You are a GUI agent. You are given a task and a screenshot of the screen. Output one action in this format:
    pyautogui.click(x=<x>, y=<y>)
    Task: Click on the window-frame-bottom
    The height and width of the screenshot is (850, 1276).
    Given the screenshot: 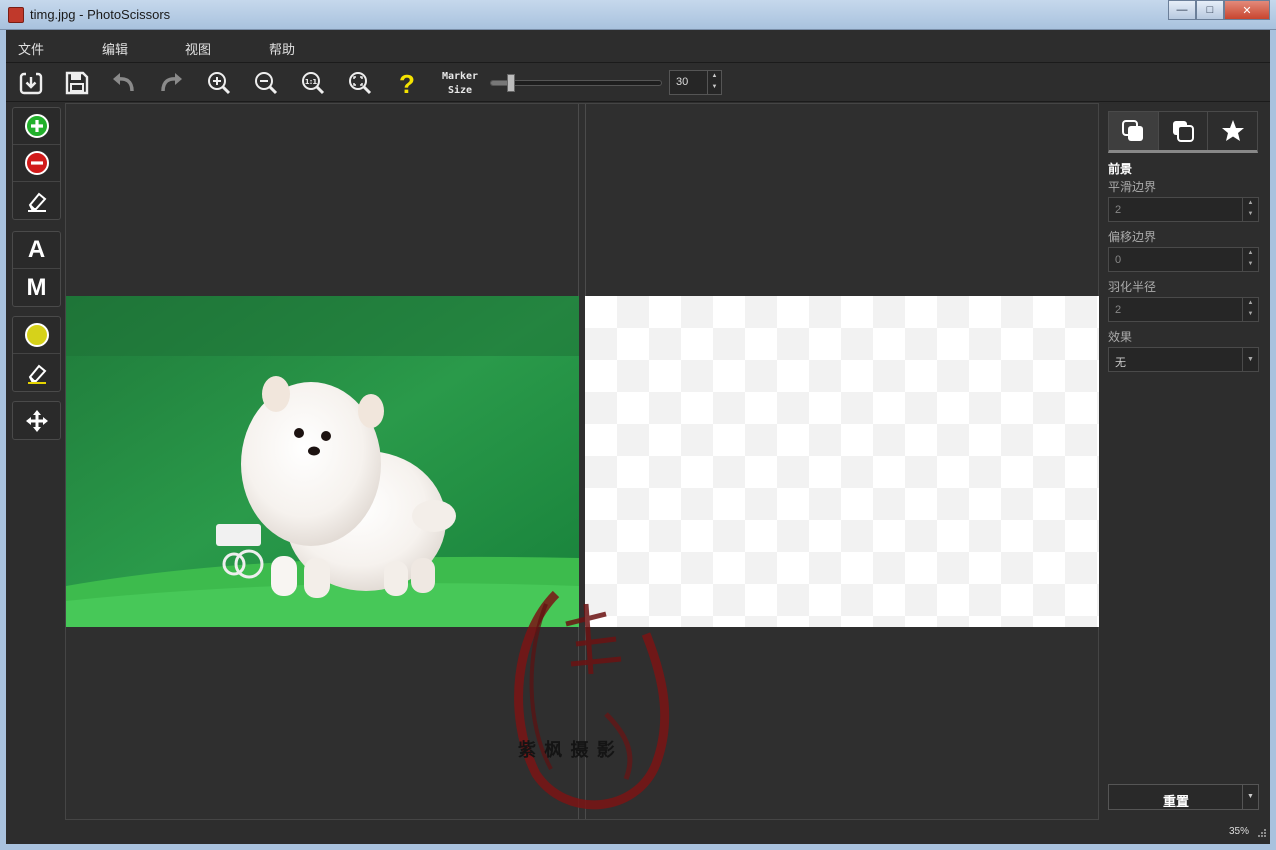 What is the action you would take?
    pyautogui.click(x=638, y=847)
    